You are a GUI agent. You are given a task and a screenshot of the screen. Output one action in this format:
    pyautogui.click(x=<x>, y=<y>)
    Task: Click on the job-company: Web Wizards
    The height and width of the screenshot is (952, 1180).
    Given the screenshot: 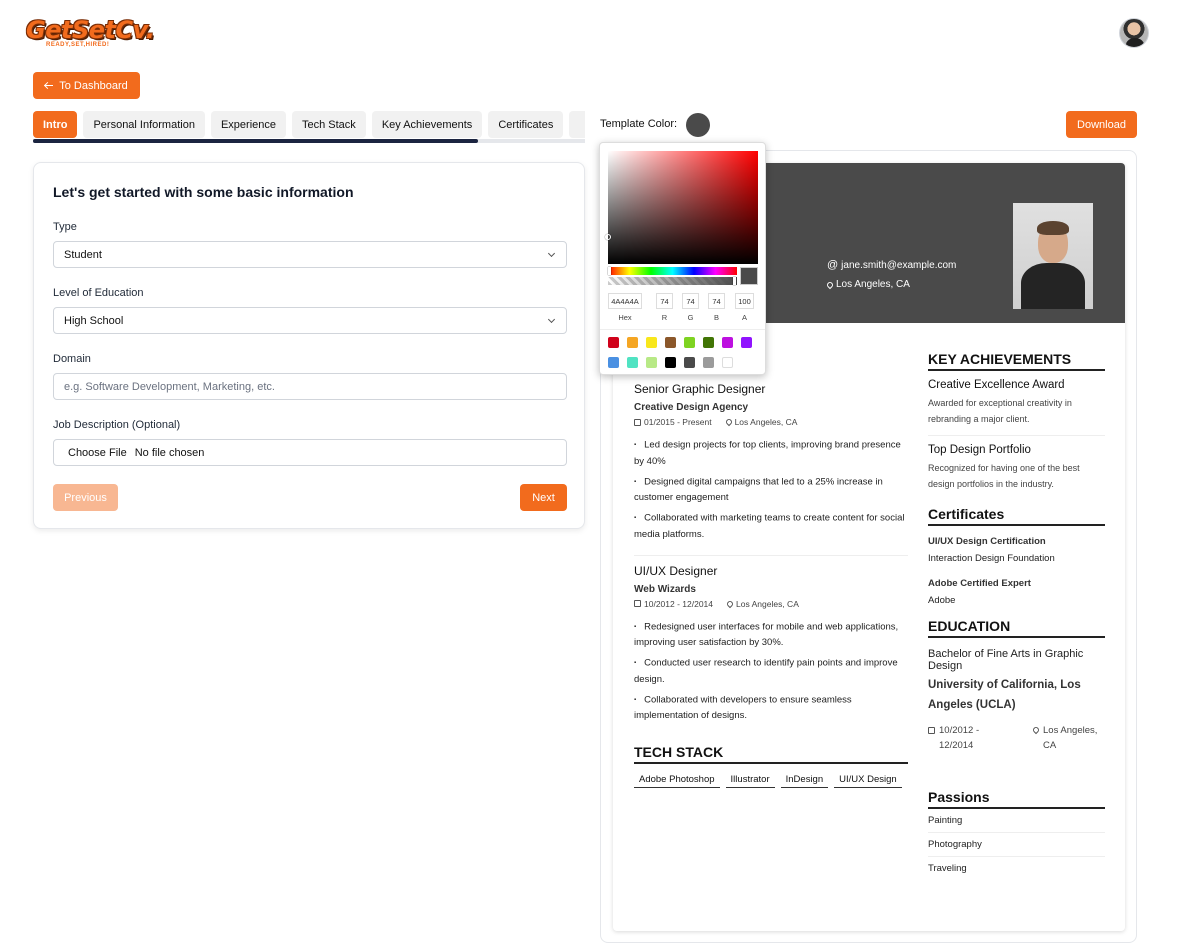 What is the action you would take?
    pyautogui.click(x=665, y=589)
    